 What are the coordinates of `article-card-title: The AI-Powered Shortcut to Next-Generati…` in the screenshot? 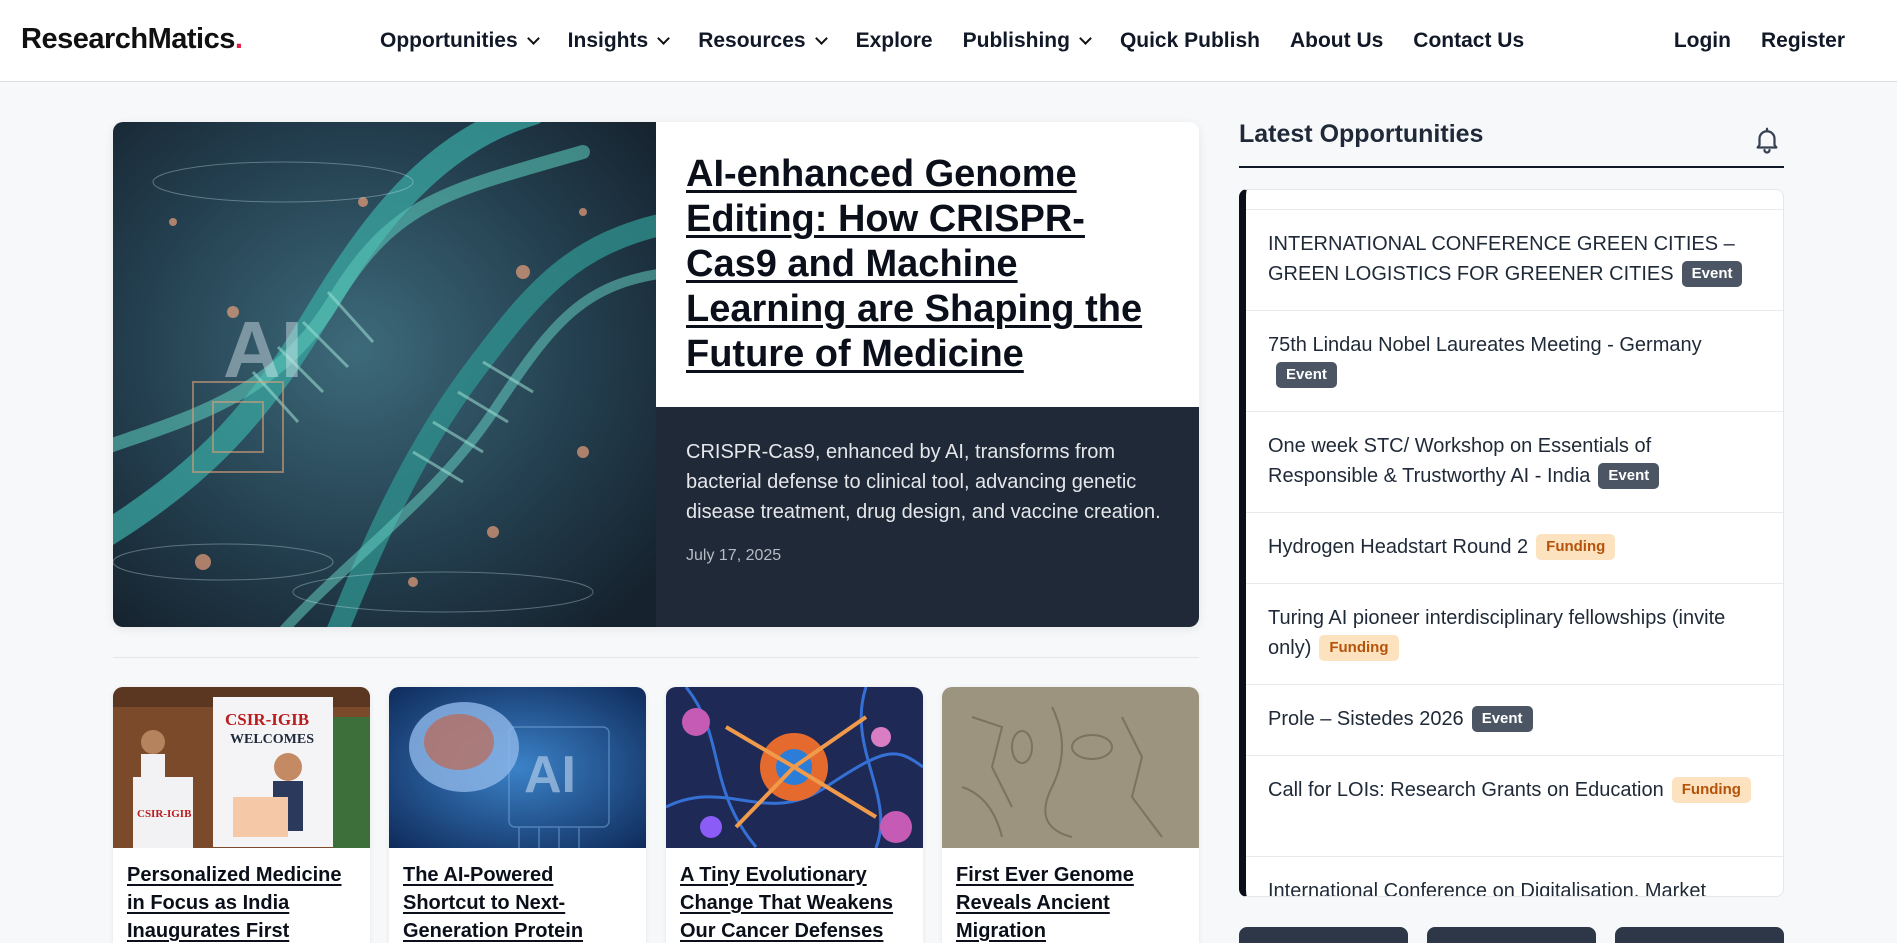 It's located at (517, 895).